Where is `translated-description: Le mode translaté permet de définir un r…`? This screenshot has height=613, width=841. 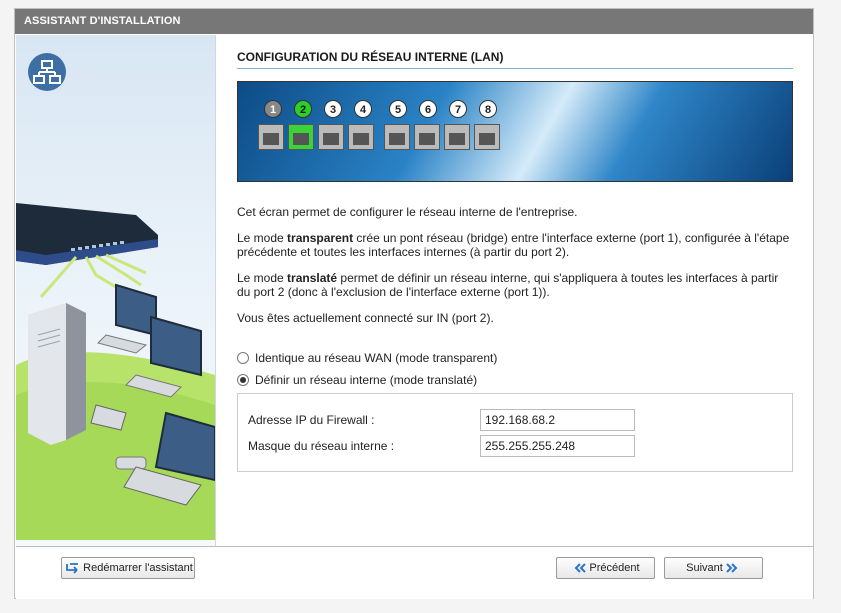 translated-description: Le mode translaté permet de définir un r… is located at coordinates (508, 285).